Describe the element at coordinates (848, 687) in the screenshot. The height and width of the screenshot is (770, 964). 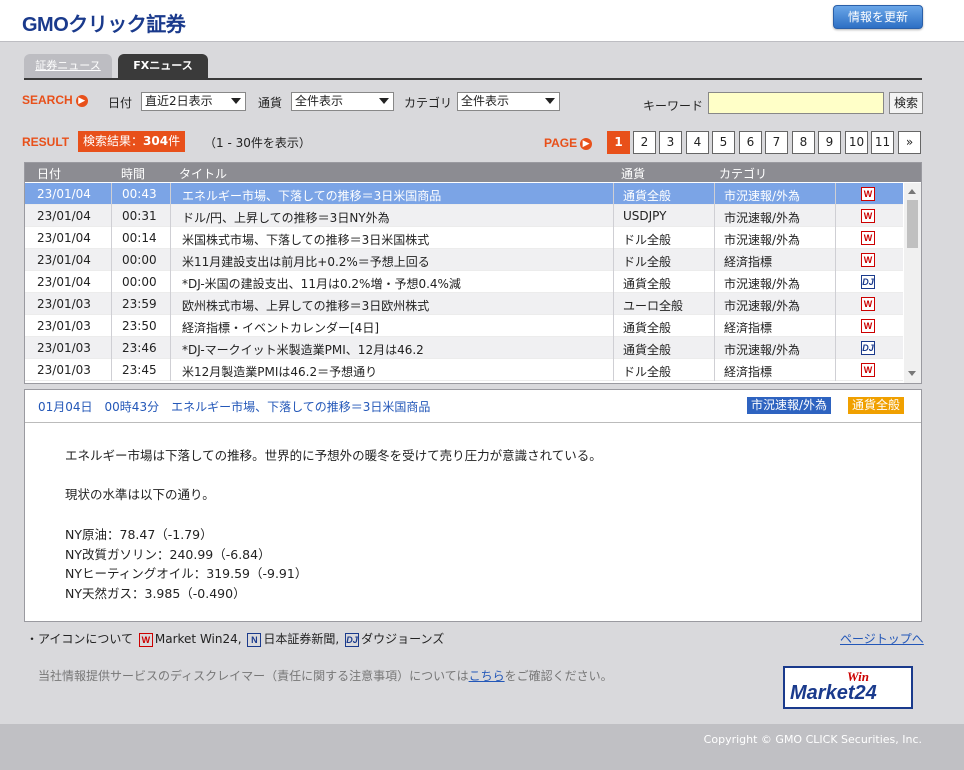
I see `market-win24-logo: Win Market24` at that location.